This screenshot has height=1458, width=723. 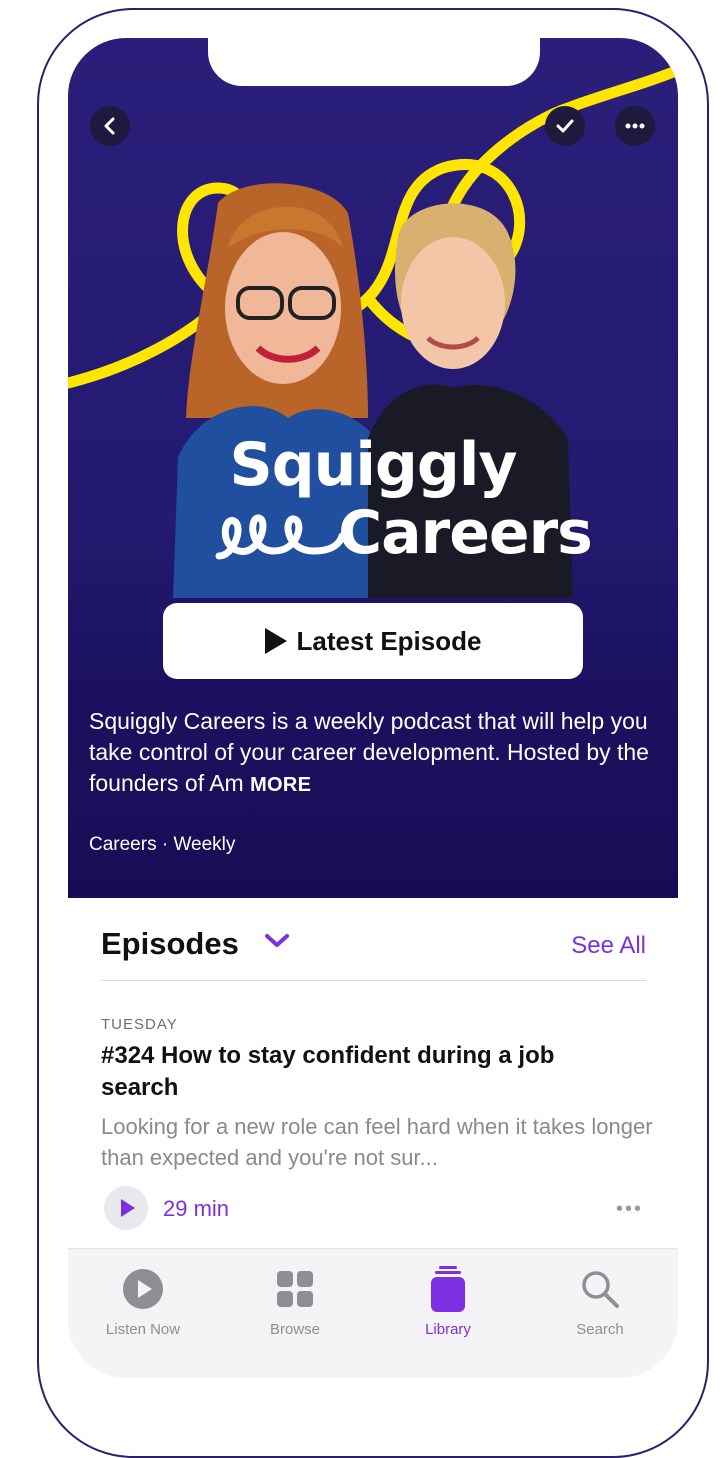 I want to click on logo-line2: Careers, so click(x=373, y=533).